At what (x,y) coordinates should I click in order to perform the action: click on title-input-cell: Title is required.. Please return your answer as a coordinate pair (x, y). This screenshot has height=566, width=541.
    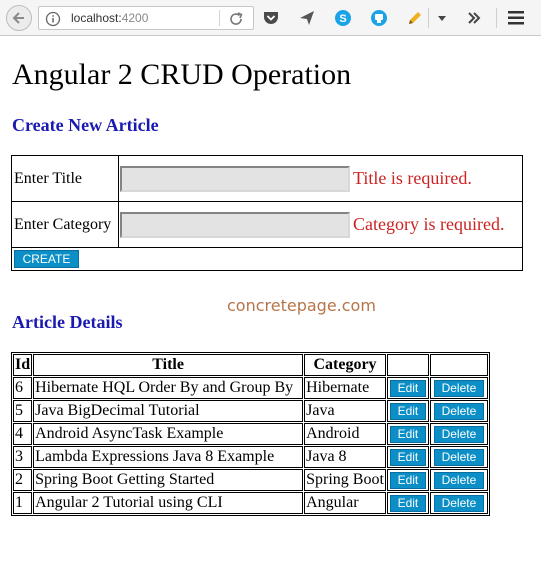
    Looking at the image, I should click on (320, 178).